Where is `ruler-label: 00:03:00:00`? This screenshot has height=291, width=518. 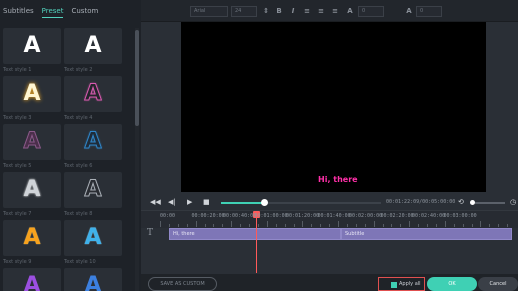
ruler-label: 00:03:00:00 is located at coordinates (460, 216).